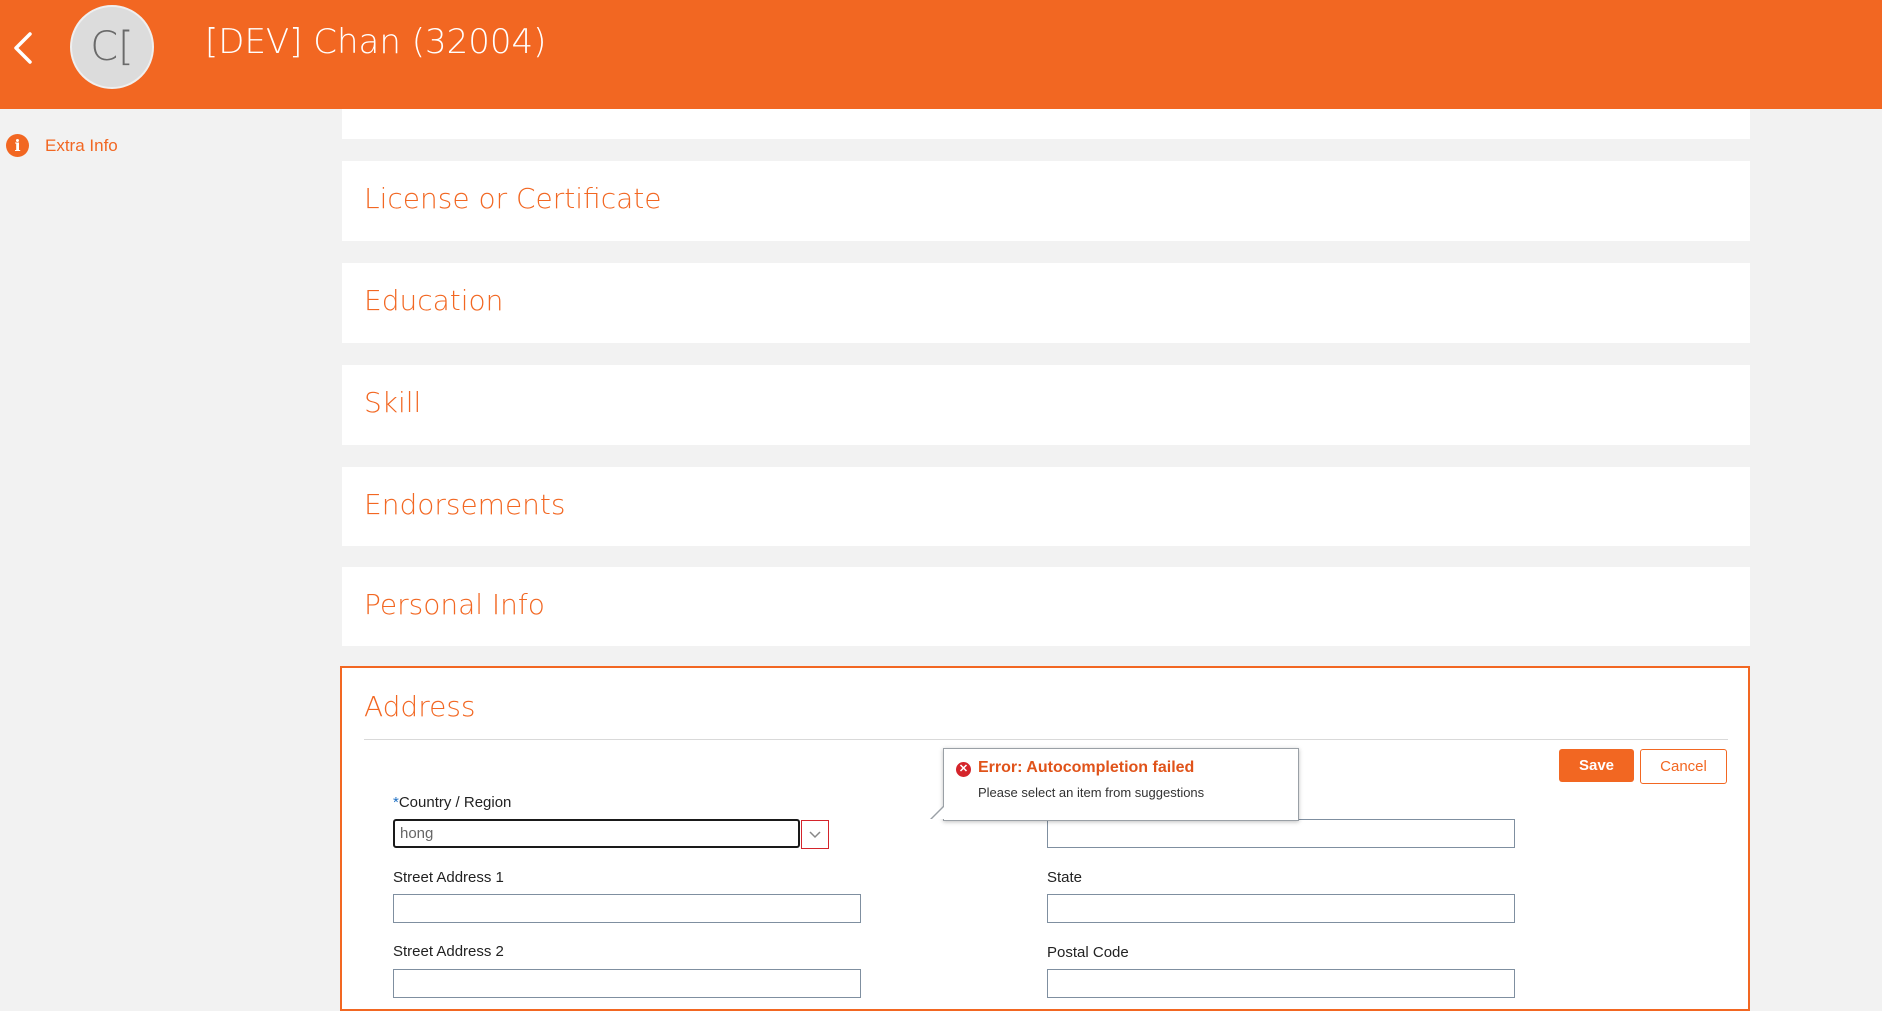 The width and height of the screenshot is (1882, 1011). I want to click on avatar-initials: C[, so click(112, 47).